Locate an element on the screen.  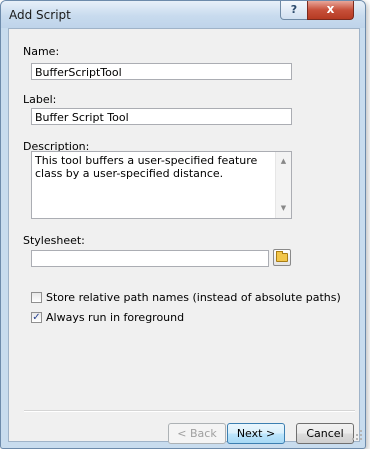
stylesheet-field is located at coordinates (150, 258).